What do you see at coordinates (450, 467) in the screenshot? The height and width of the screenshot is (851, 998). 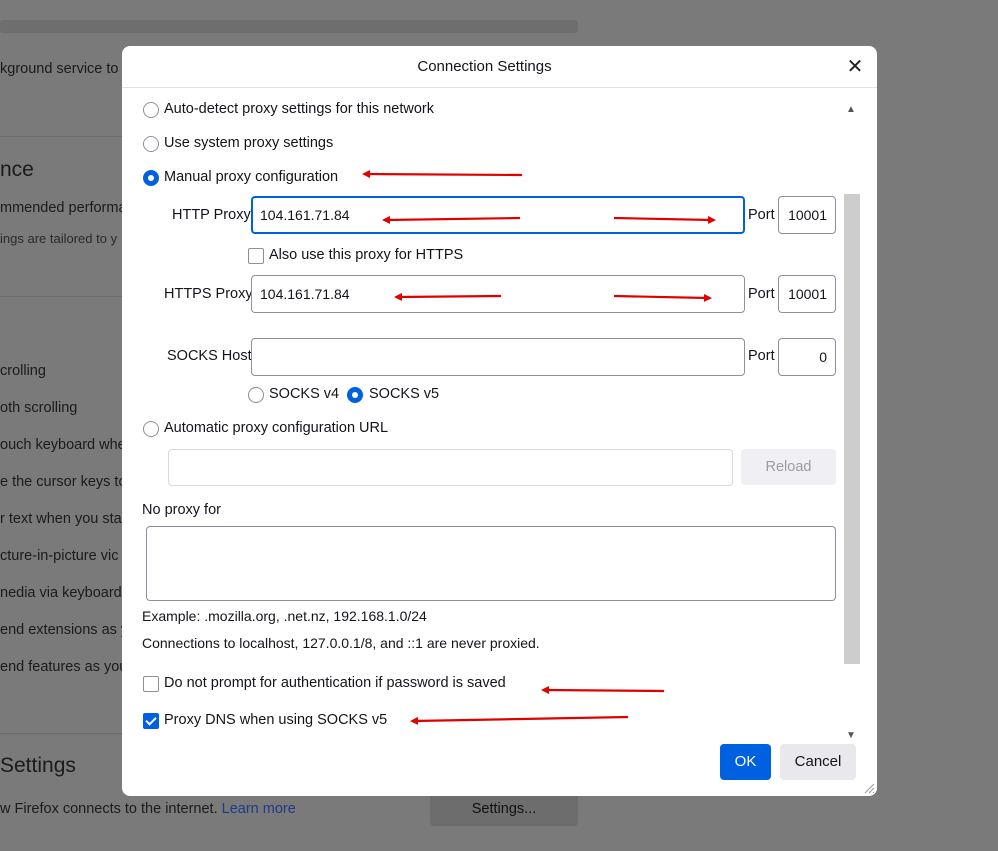 I see `auto-url-input` at bounding box center [450, 467].